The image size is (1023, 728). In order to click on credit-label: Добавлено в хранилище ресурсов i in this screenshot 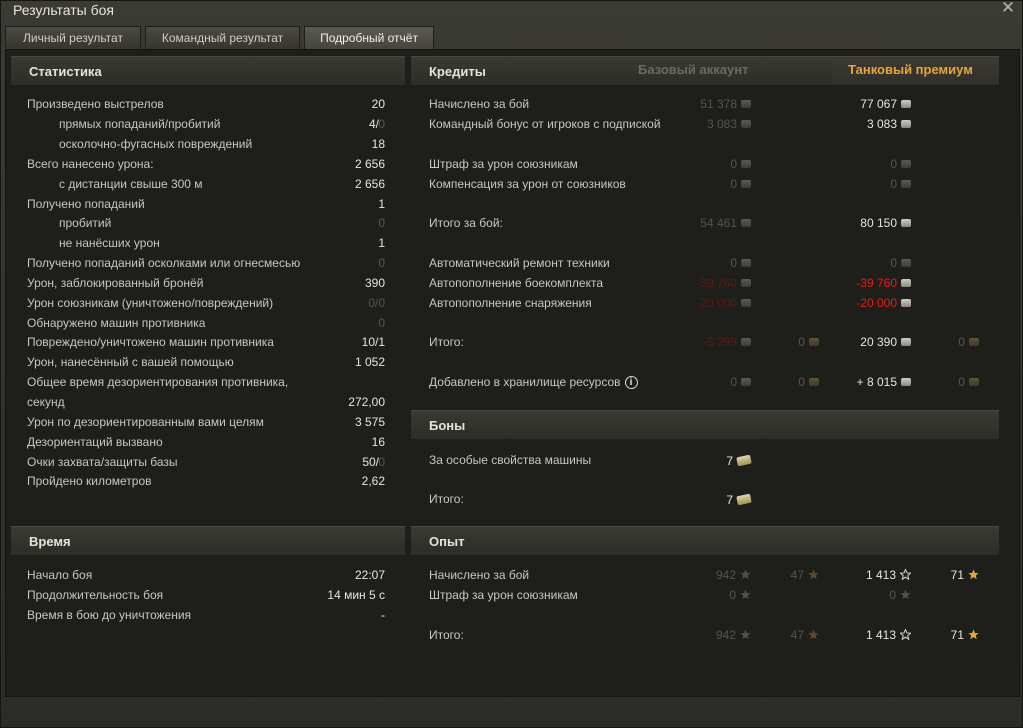, I will do `click(533, 382)`.